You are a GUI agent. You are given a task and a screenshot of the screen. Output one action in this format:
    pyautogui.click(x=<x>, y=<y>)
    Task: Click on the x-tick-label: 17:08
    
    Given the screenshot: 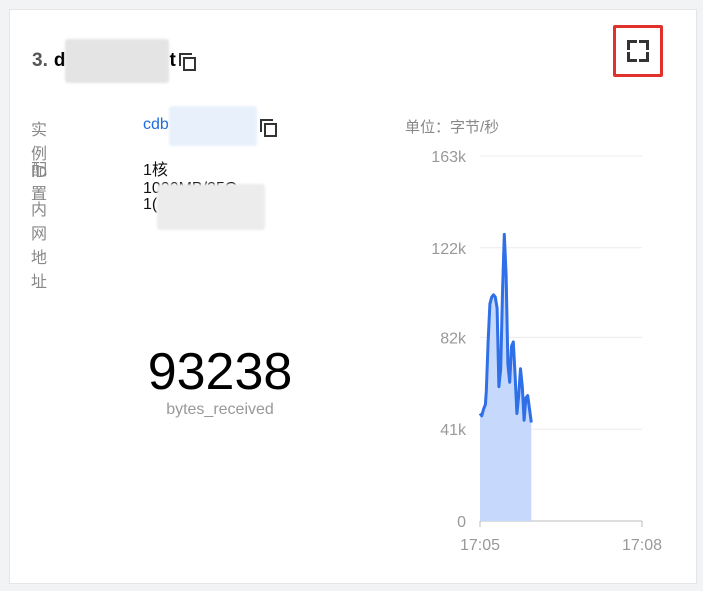 What is the action you would take?
    pyautogui.click(x=642, y=545)
    